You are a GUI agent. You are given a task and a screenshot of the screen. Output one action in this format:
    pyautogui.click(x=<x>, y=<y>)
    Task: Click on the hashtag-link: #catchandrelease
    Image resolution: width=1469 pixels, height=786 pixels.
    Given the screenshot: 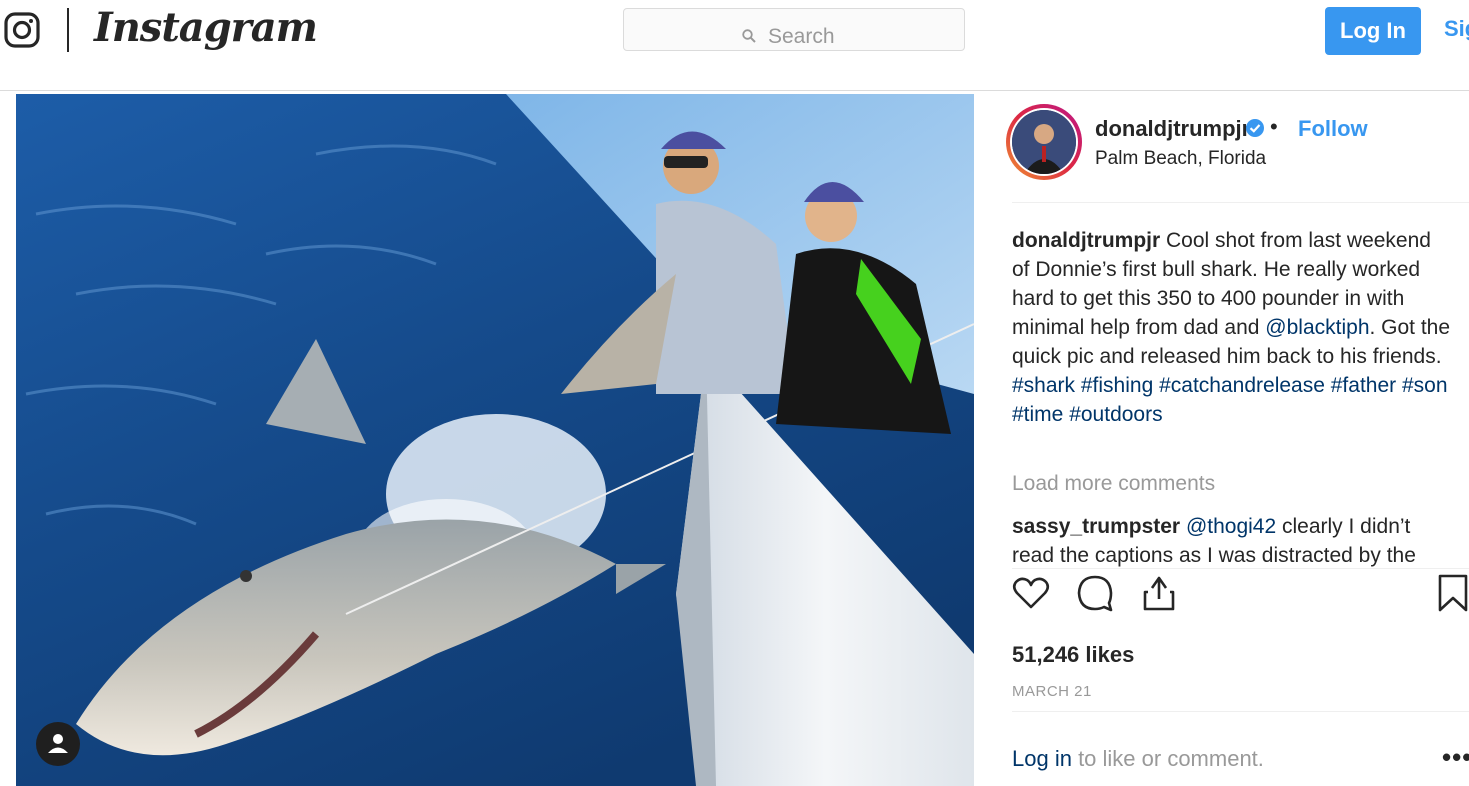 What is the action you would take?
    pyautogui.click(x=1242, y=385)
    